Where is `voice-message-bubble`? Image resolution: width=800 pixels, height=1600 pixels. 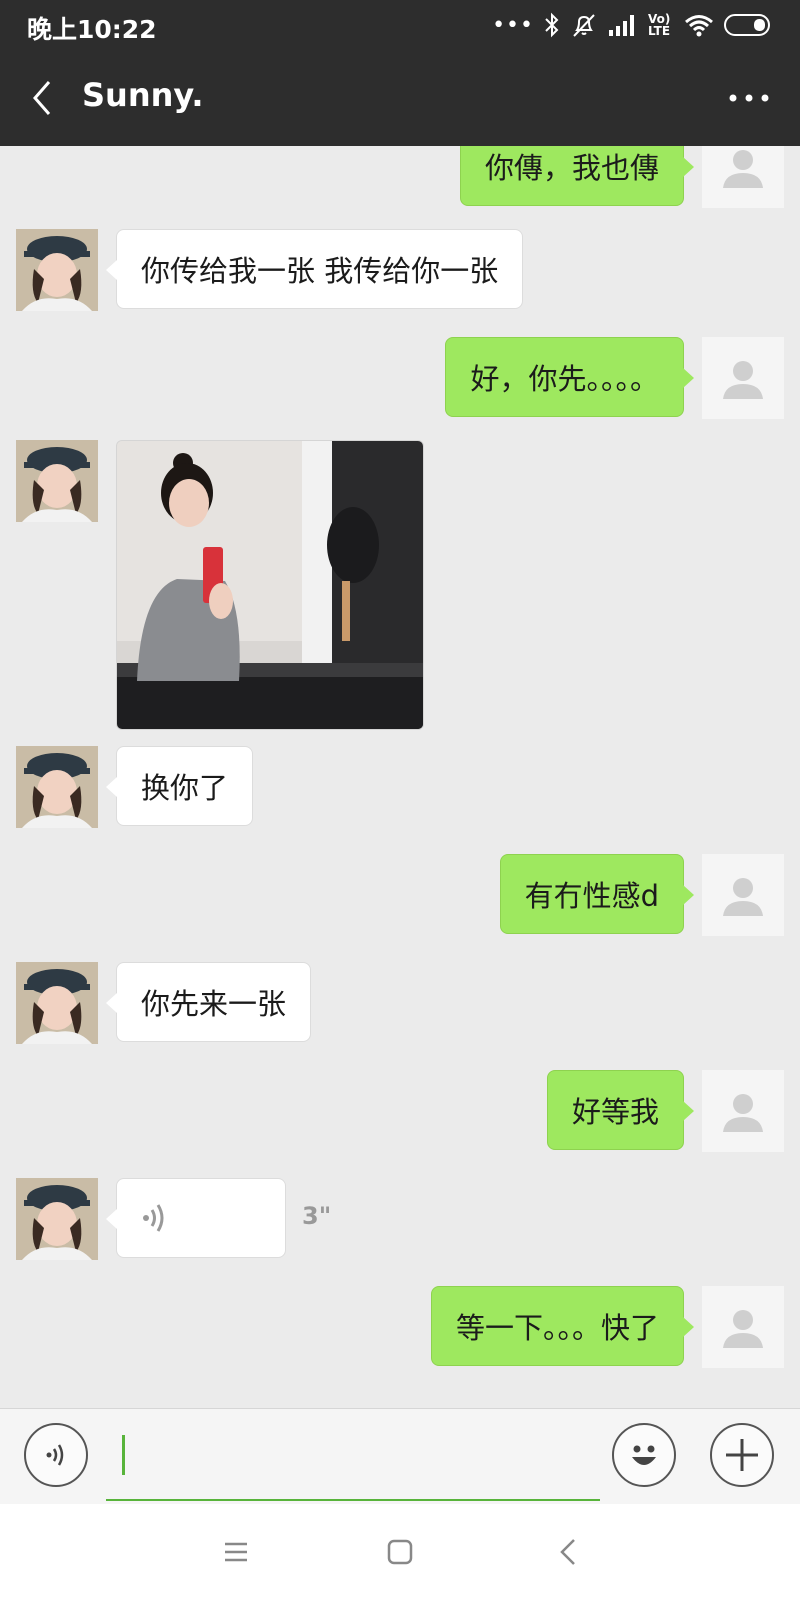
voice-message-bubble is located at coordinates (196, 1218).